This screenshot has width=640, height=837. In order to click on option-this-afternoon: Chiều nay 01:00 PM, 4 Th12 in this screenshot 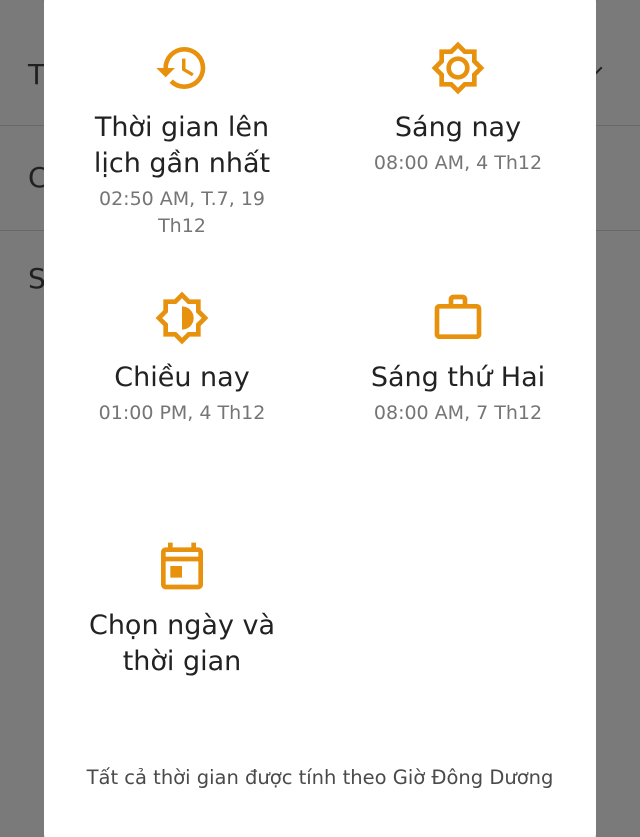, I will do `click(182, 358)`.